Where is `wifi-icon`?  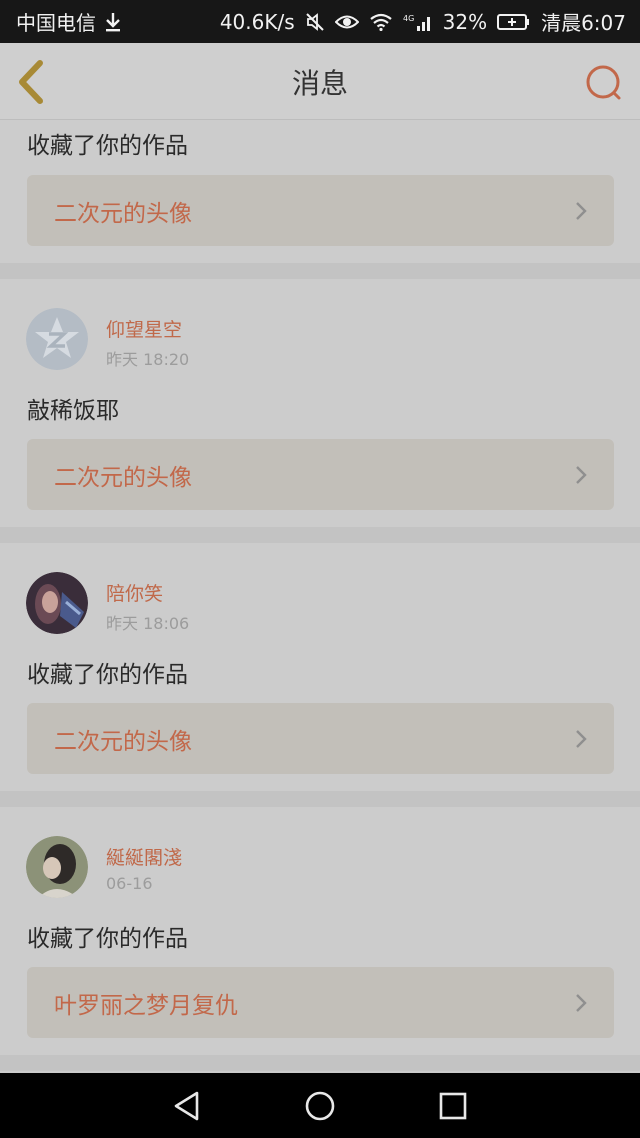
wifi-icon is located at coordinates (381, 22).